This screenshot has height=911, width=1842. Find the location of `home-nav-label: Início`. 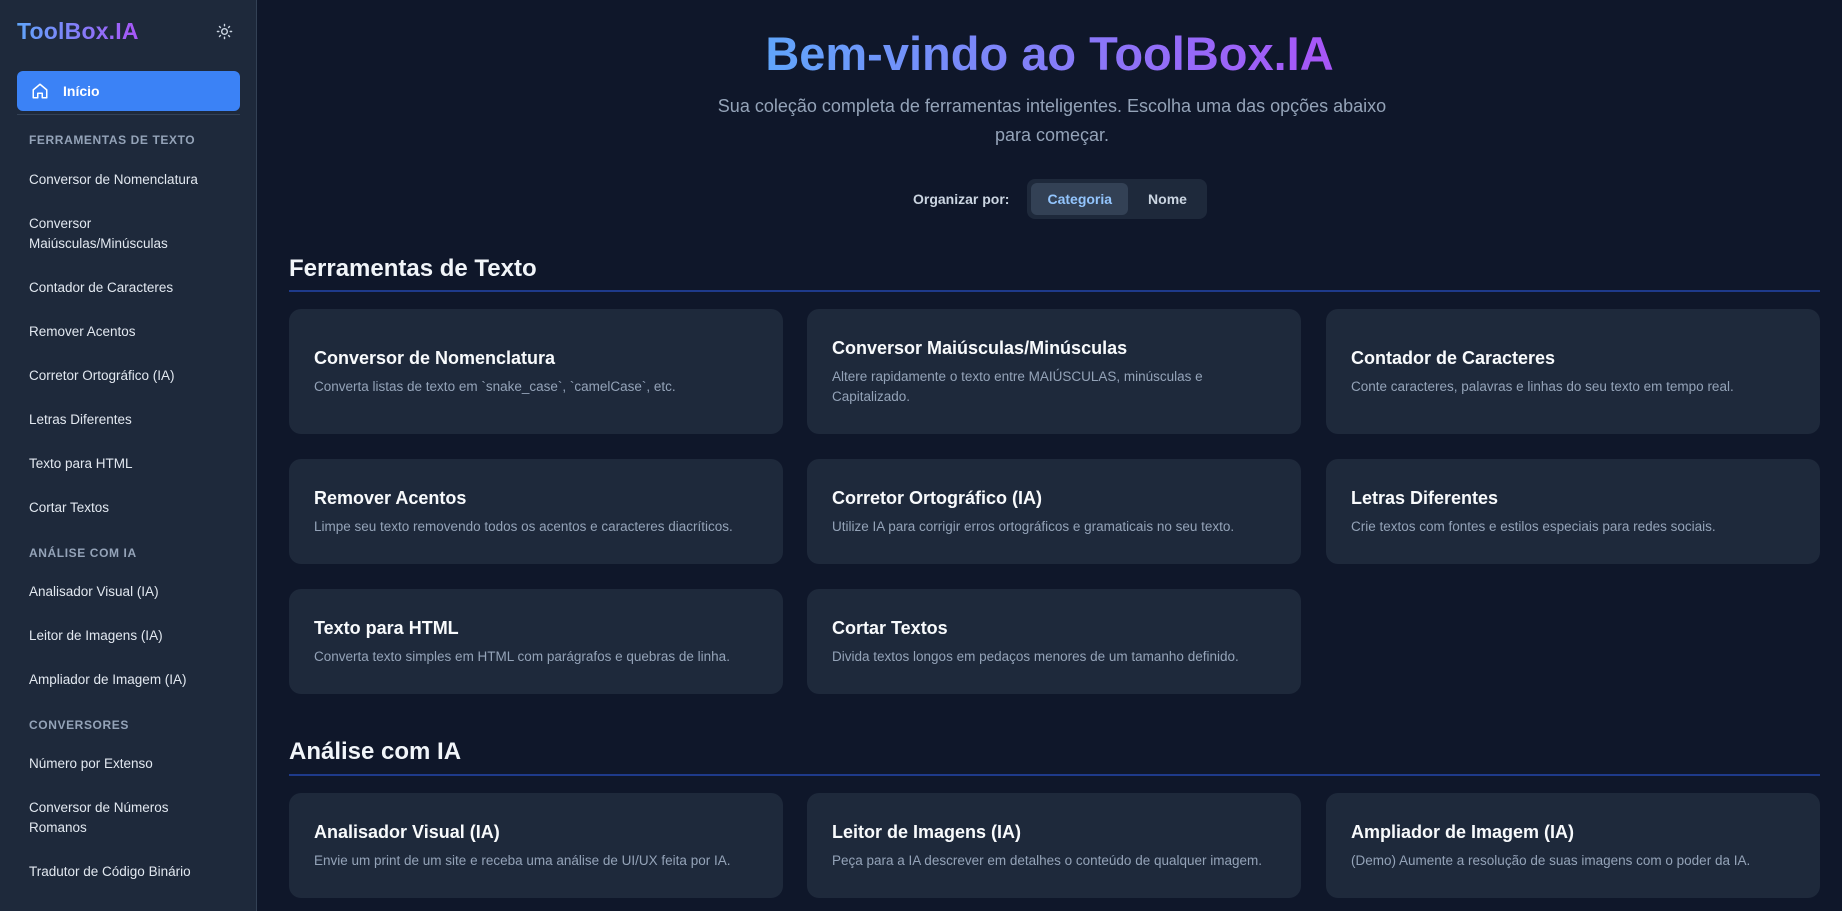

home-nav-label: Início is located at coordinates (81, 91).